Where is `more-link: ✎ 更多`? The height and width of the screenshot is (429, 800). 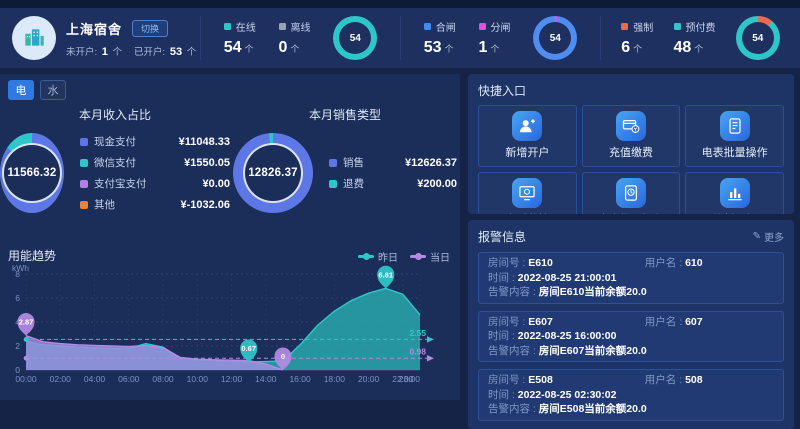 more-link: ✎ 更多 is located at coordinates (768, 236).